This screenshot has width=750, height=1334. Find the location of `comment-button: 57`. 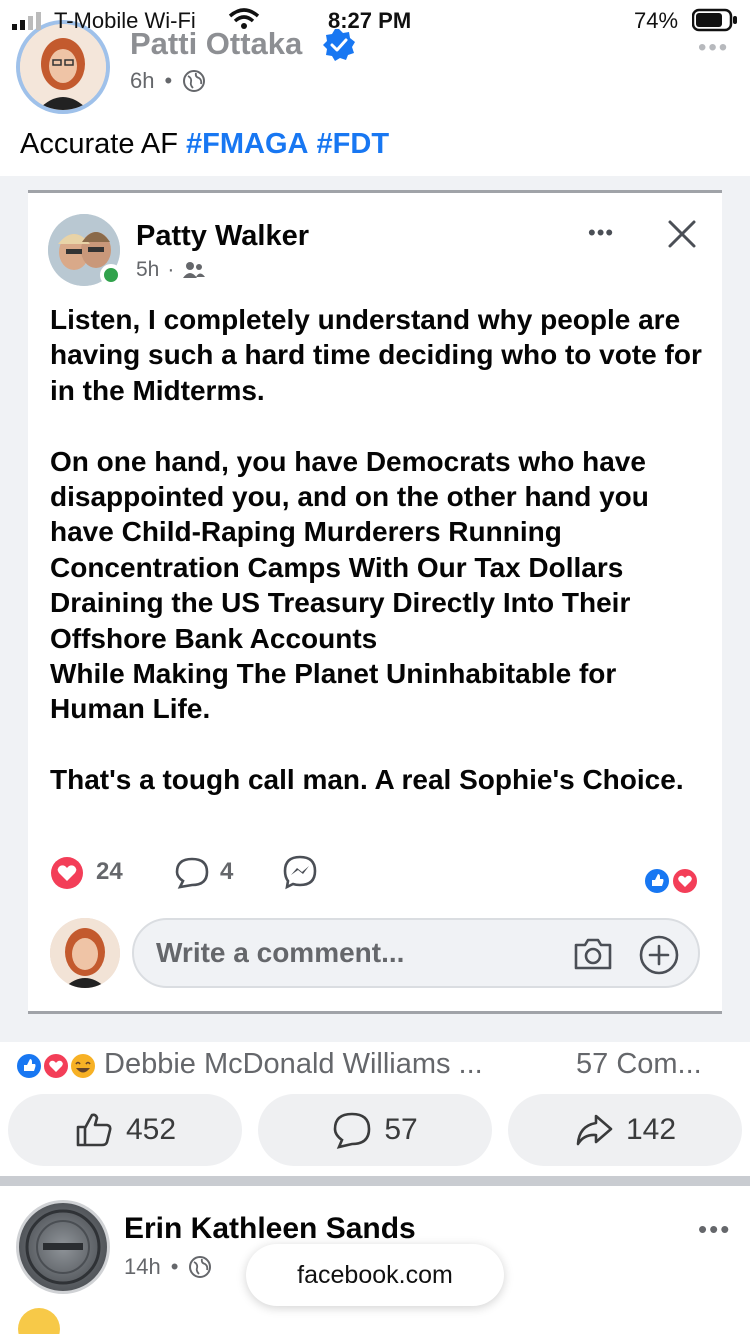

comment-button: 57 is located at coordinates (375, 1130).